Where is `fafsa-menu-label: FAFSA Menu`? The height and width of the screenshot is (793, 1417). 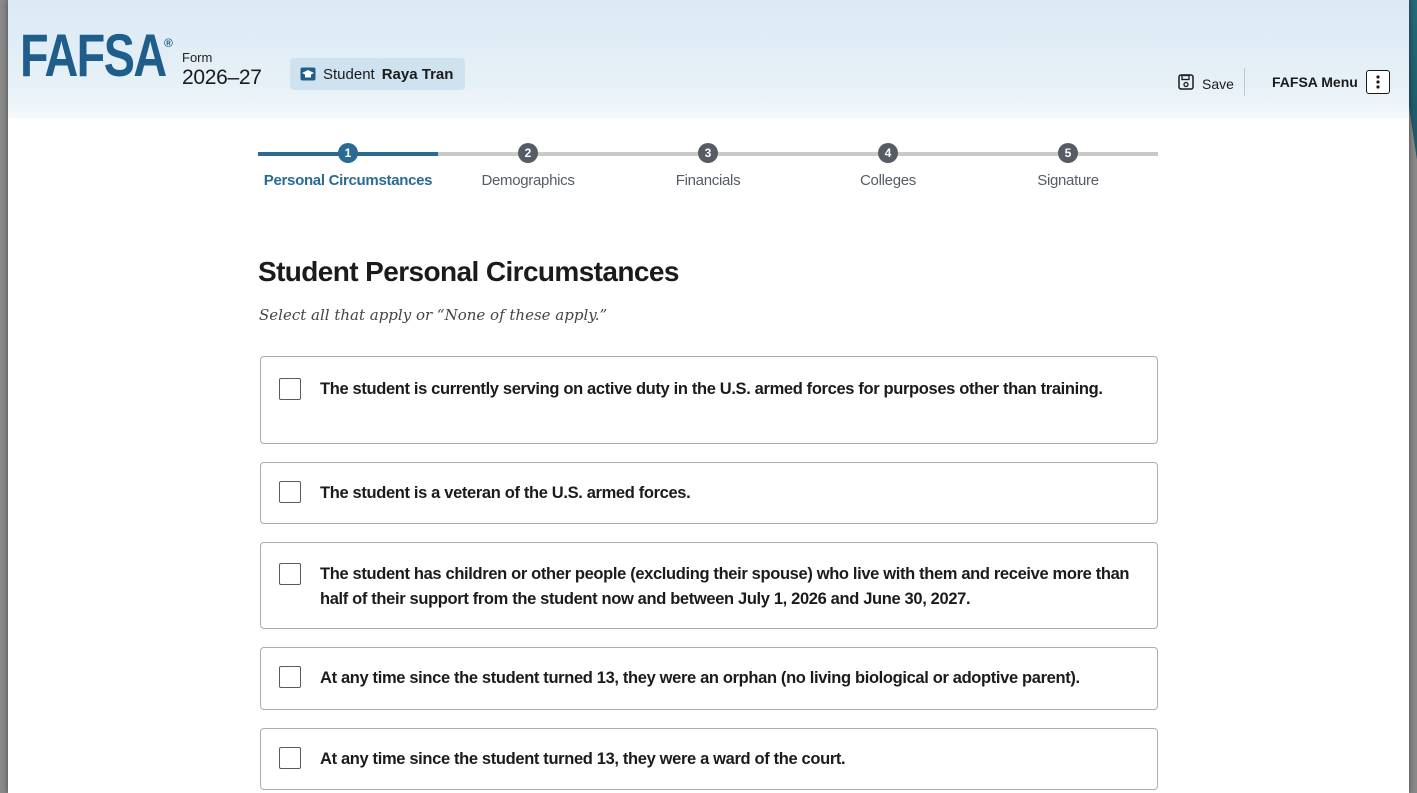 fafsa-menu-label: FAFSA Menu is located at coordinates (1315, 82).